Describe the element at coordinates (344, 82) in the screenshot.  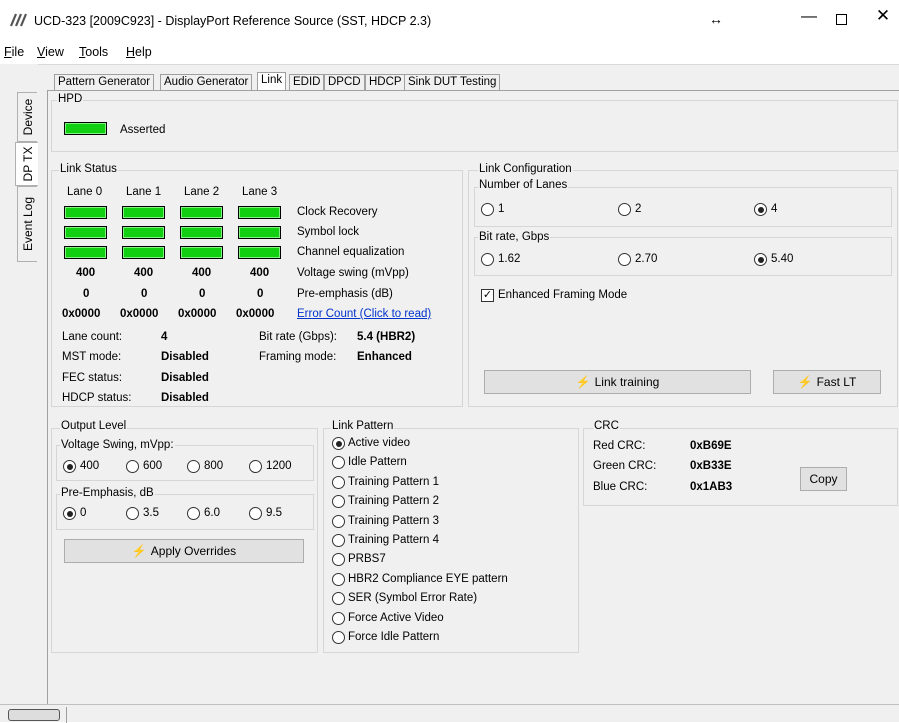
I see `tab-dpcd: DPCD` at that location.